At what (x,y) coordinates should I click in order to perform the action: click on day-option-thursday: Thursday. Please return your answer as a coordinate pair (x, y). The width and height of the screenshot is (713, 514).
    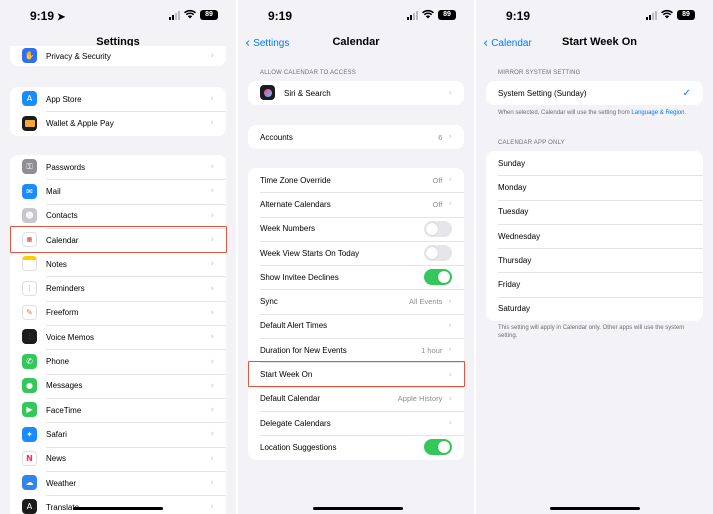
    Looking at the image, I should click on (594, 260).